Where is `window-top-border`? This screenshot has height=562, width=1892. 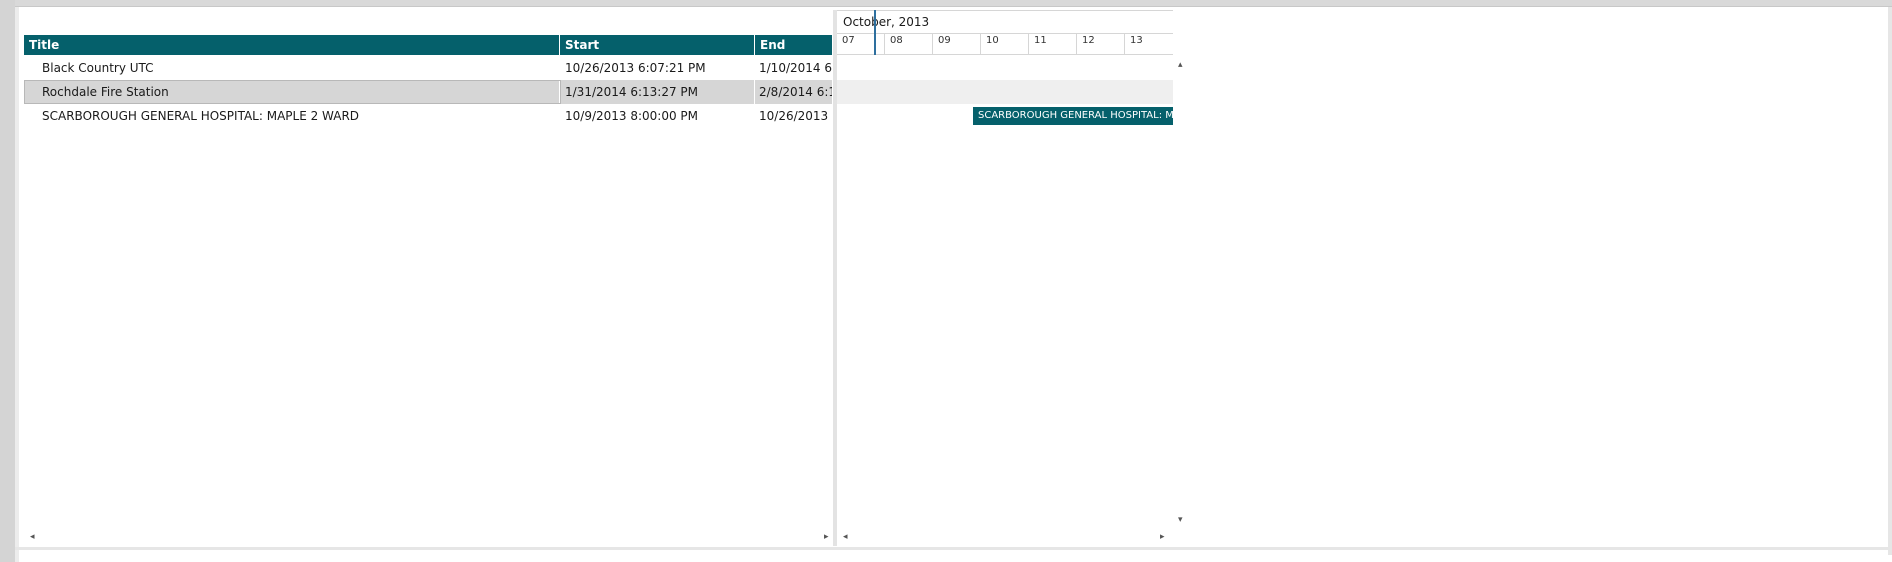
window-top-border is located at coordinates (946, 3).